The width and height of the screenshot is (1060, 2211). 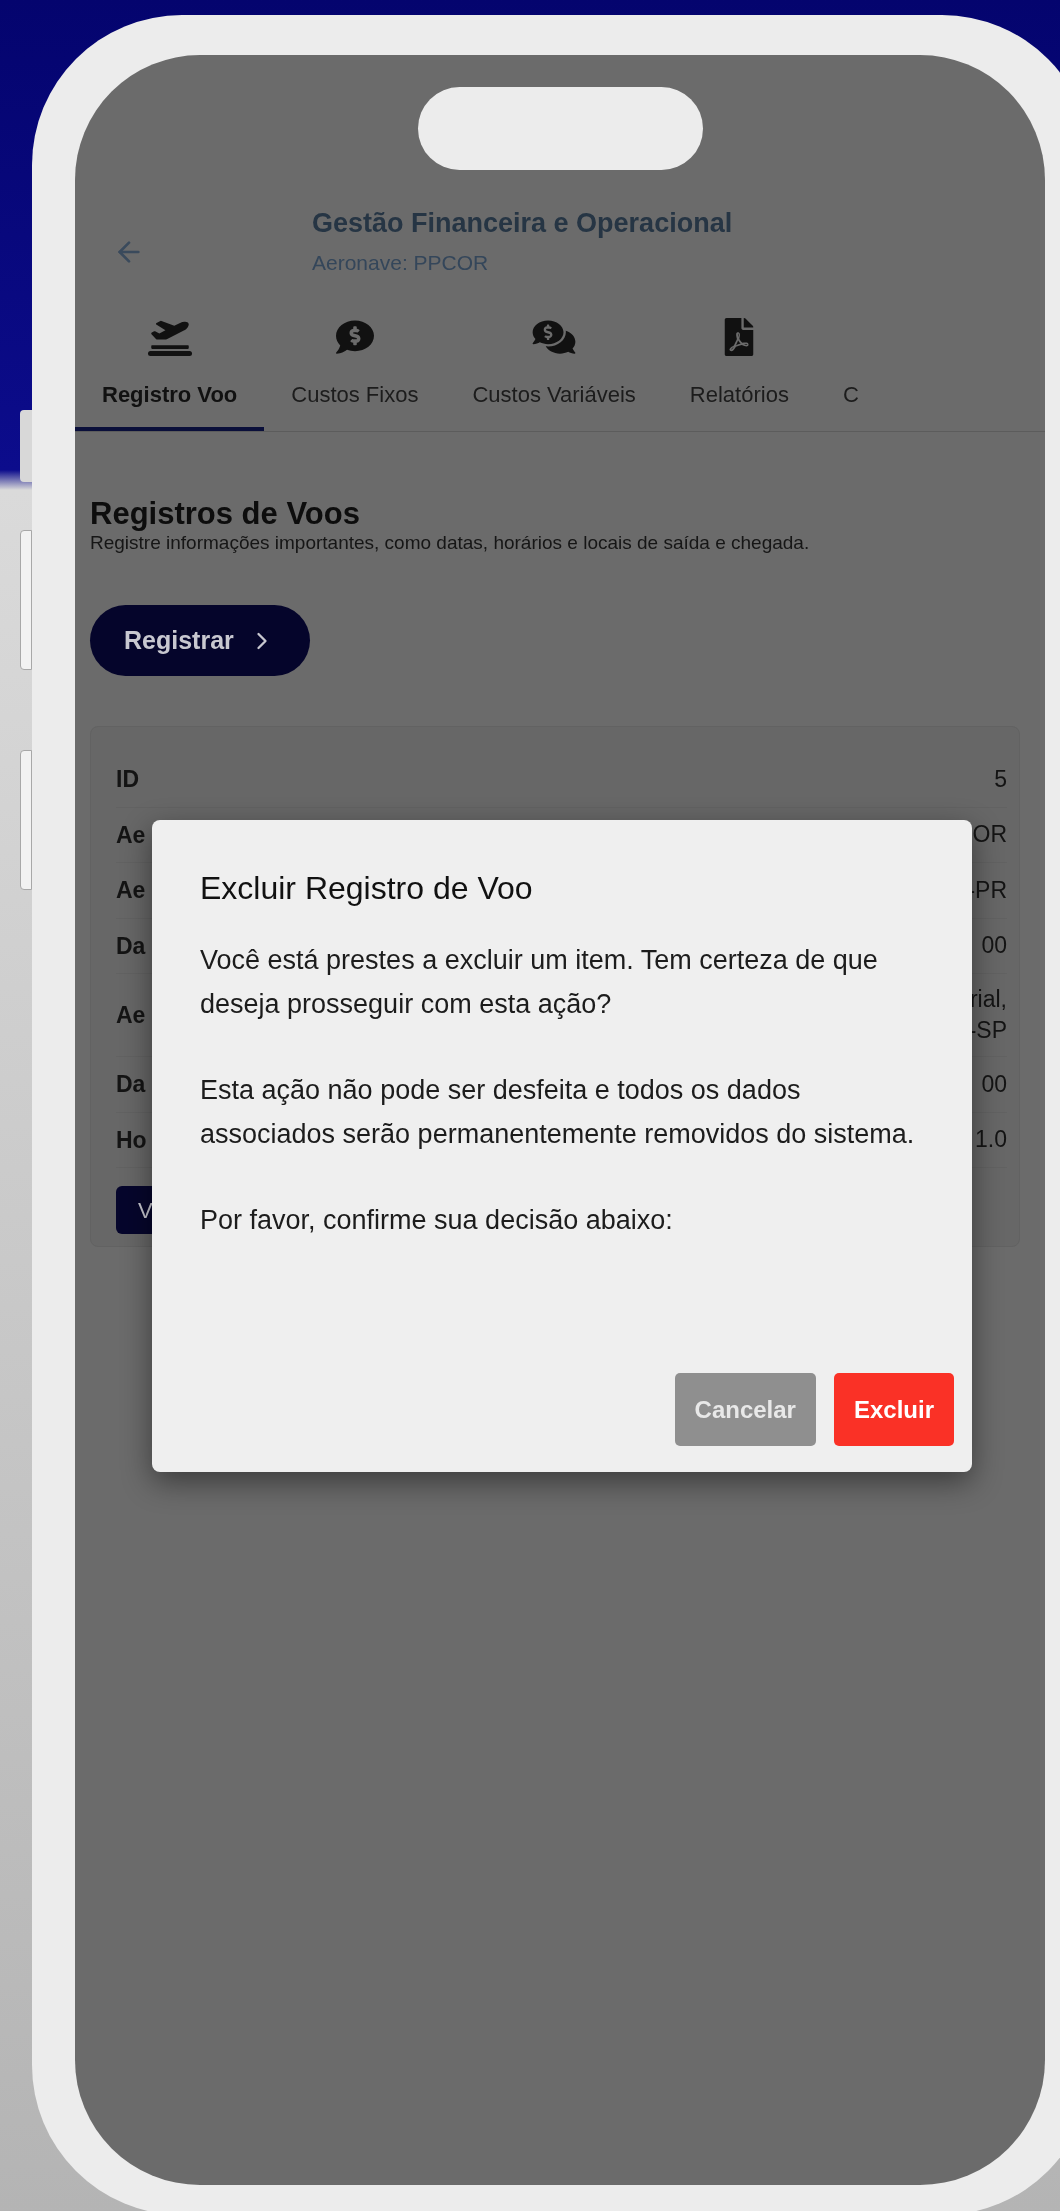 I want to click on dialog-text: Você está prestes a excluir um item. Tem certeza de que deseja prosseguir com esta ação?, so click(x=539, y=982).